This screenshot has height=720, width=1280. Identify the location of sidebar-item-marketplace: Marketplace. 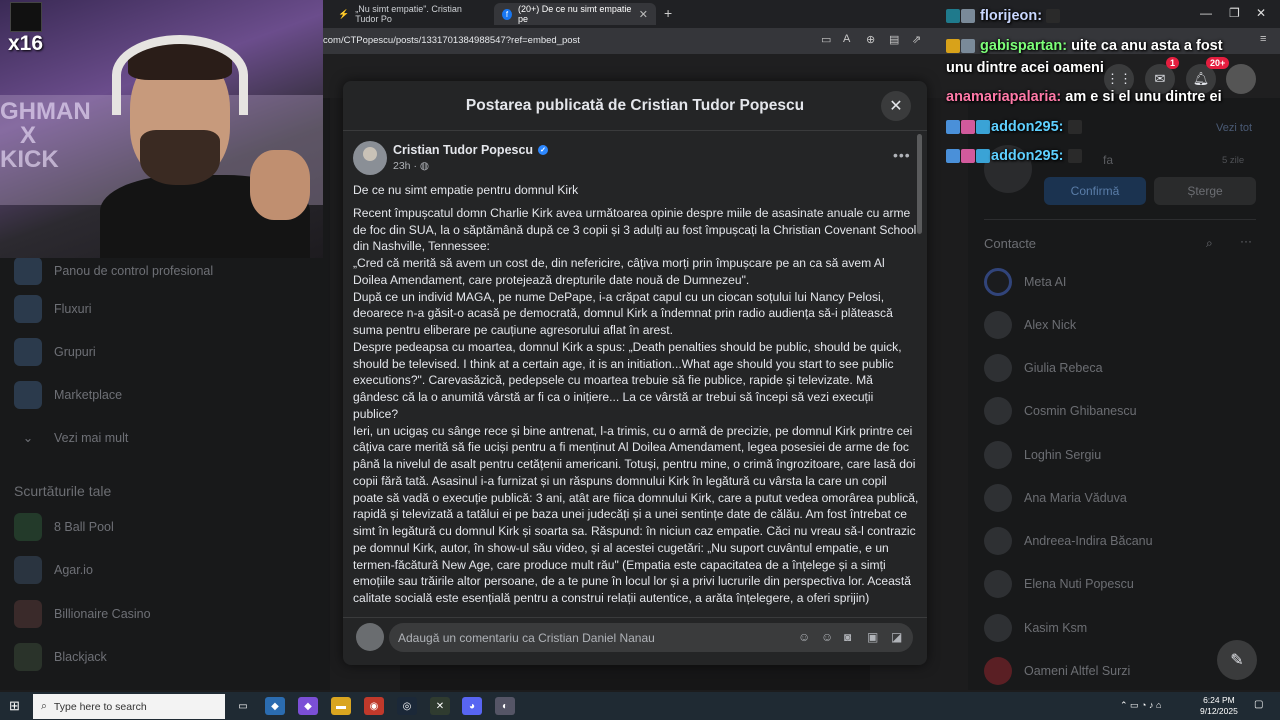
(68, 395).